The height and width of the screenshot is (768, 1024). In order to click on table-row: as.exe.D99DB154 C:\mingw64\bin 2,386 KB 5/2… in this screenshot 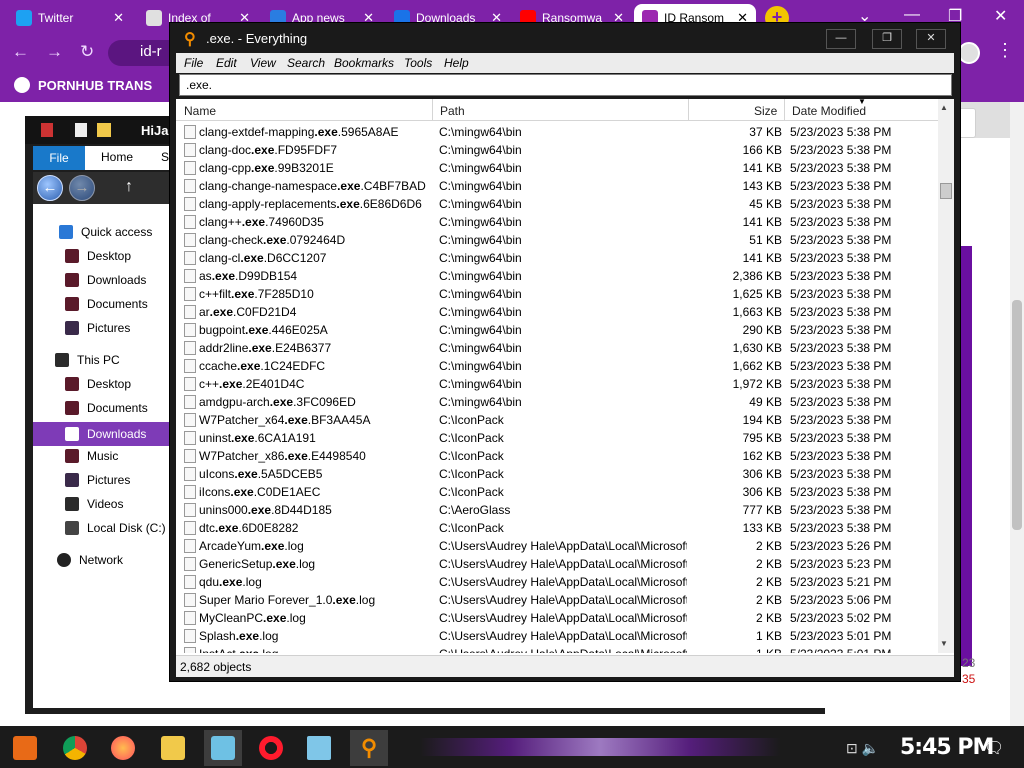, I will do `click(557, 276)`.